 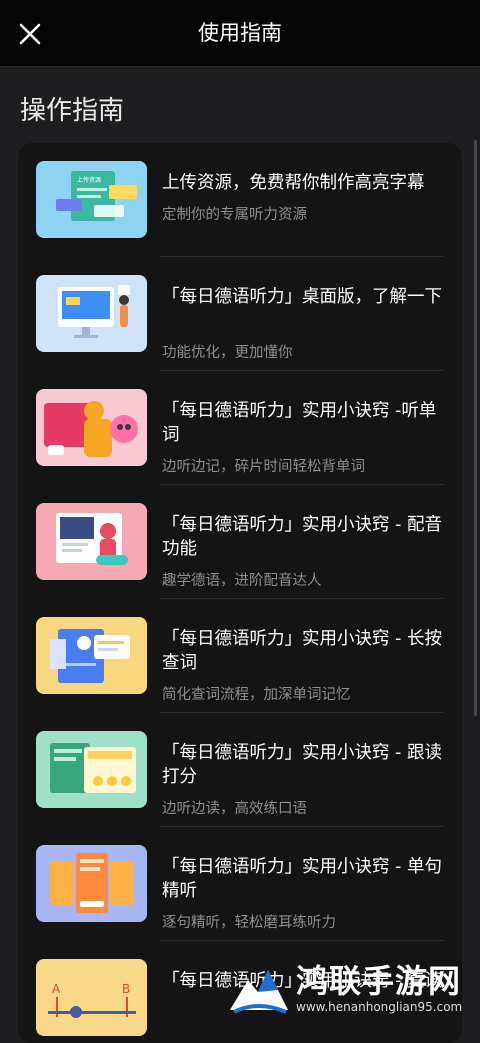 What do you see at coordinates (89, 180) in the screenshot?
I see `thumb-label: 上传资源` at bounding box center [89, 180].